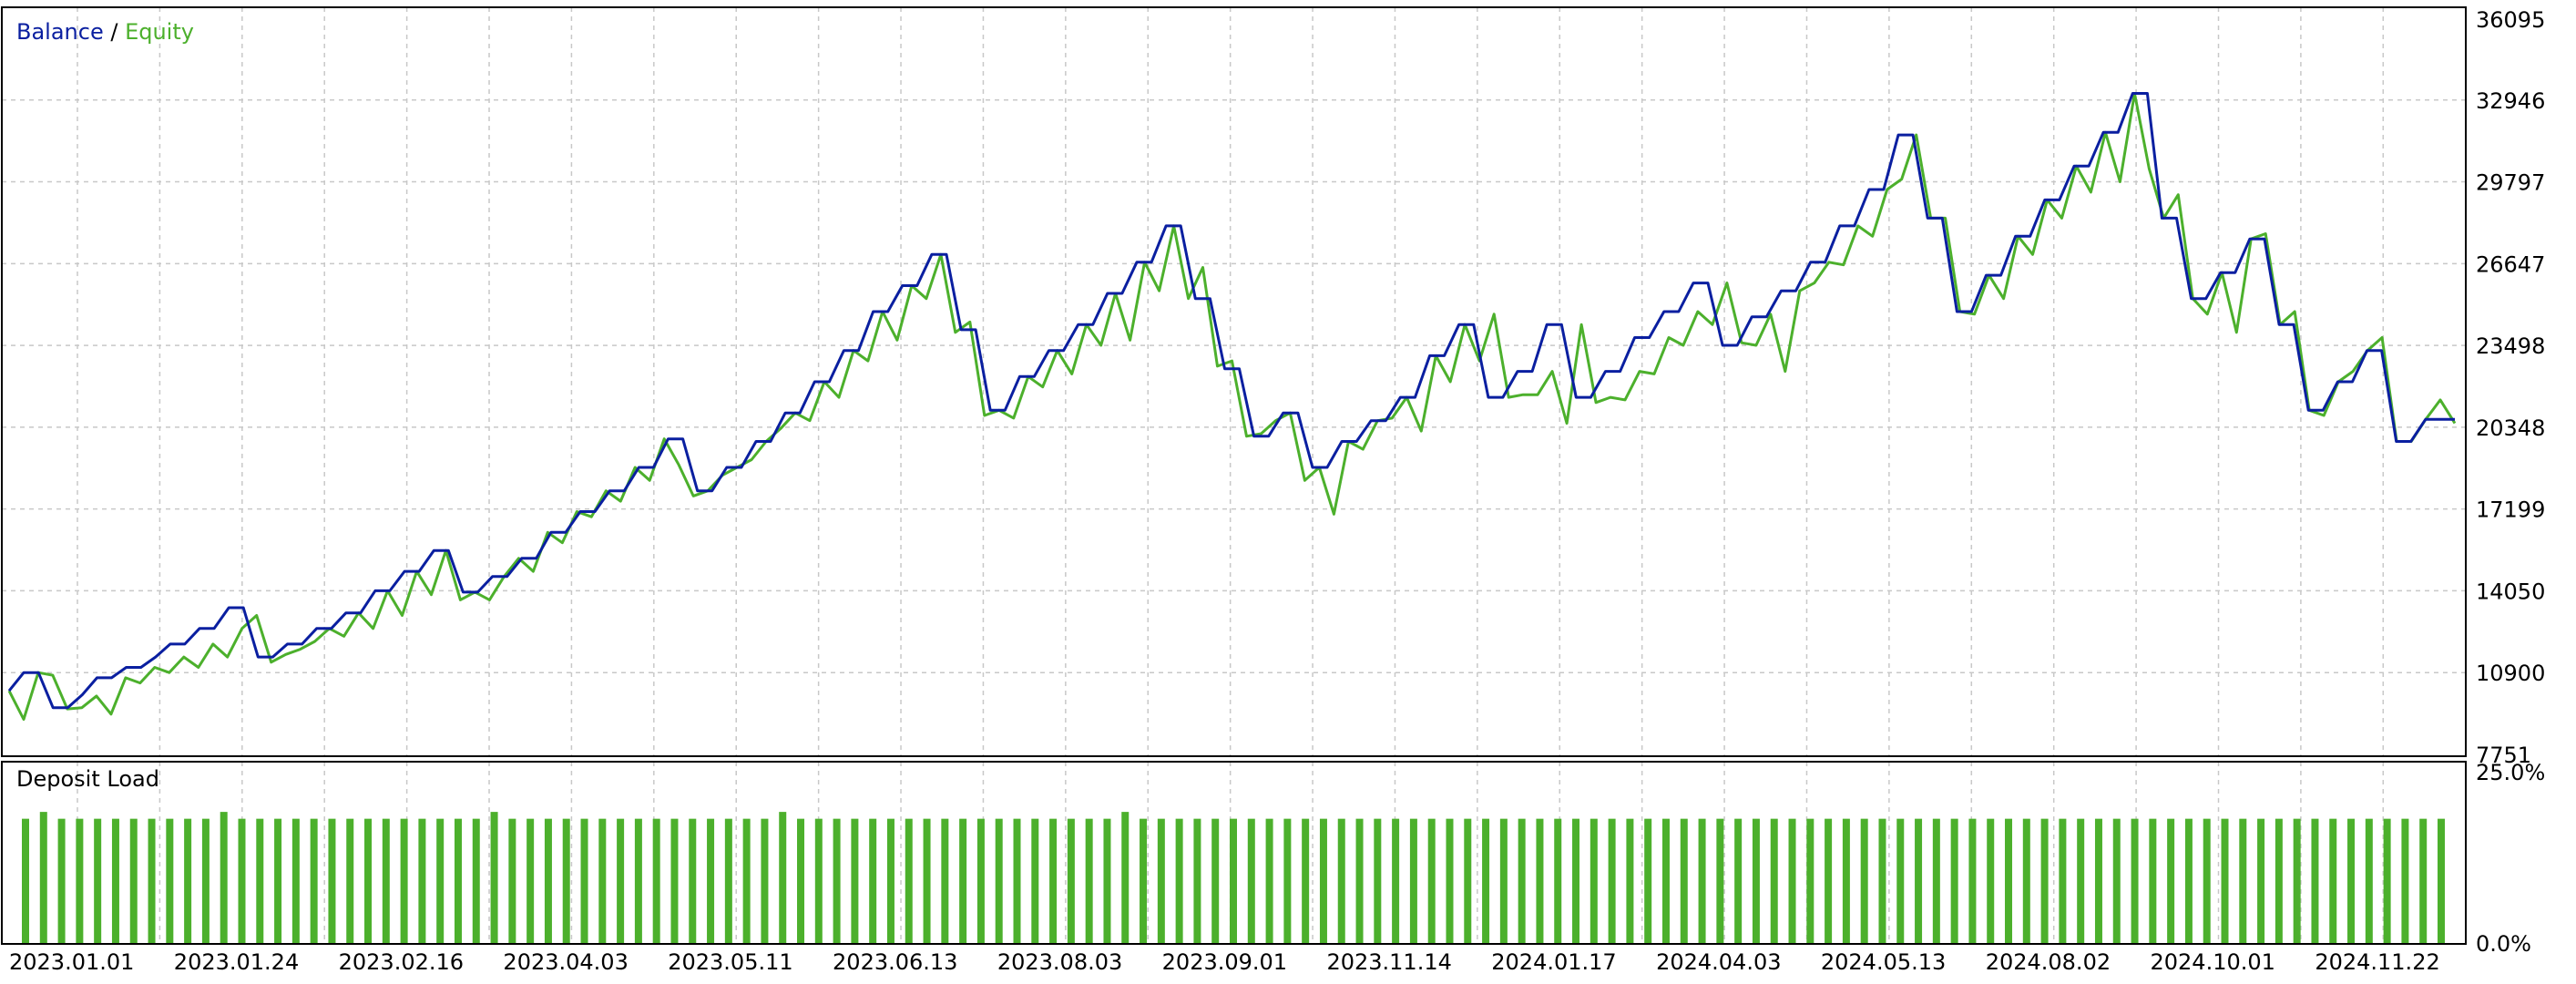 Image resolution: width=2576 pixels, height=984 pixels. Describe the element at coordinates (2511, 264) in the screenshot. I see `main-y-tick-label: 26647` at that location.